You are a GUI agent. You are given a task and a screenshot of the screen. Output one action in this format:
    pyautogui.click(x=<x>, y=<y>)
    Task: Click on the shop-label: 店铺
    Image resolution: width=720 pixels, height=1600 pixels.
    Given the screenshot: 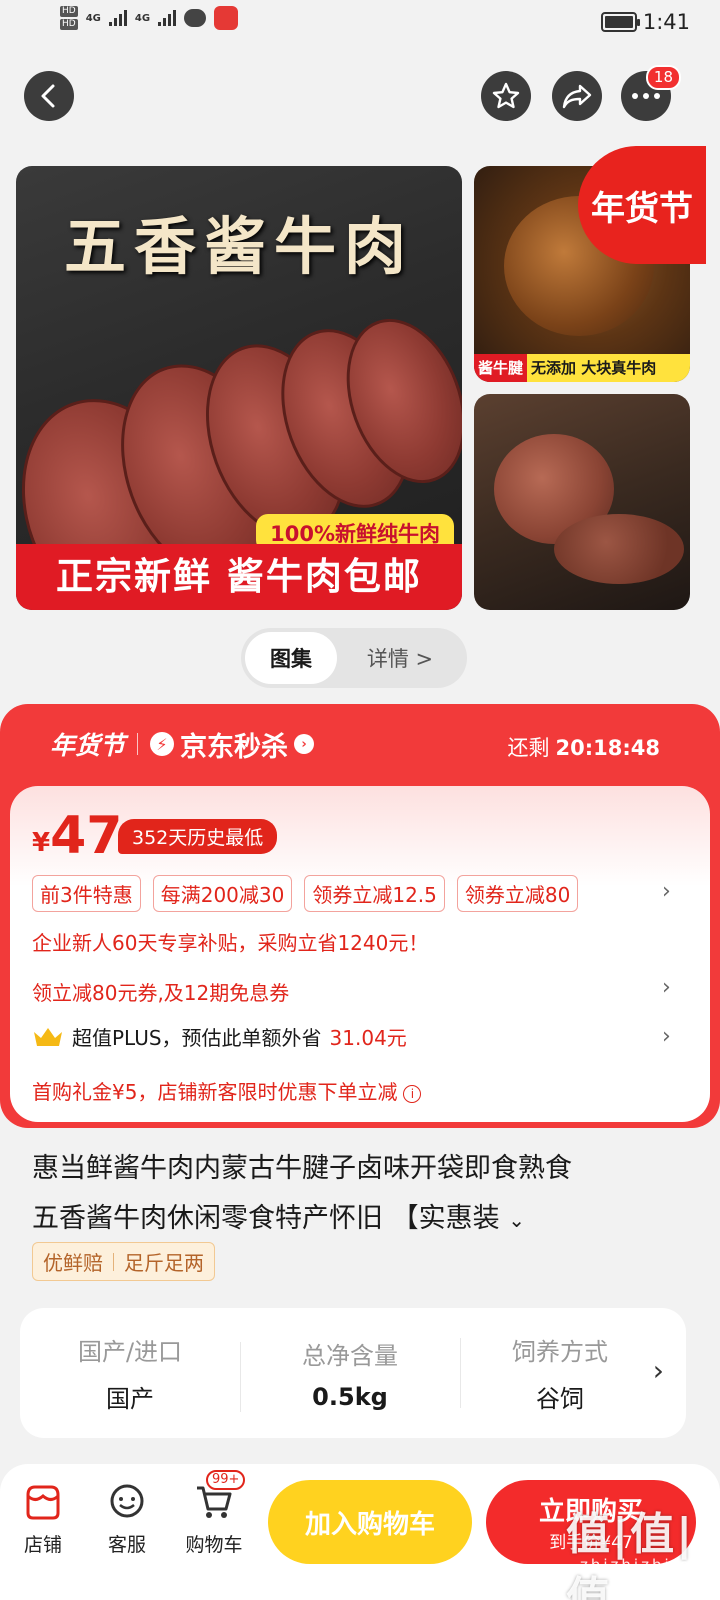 What is the action you would take?
    pyautogui.click(x=42, y=1545)
    